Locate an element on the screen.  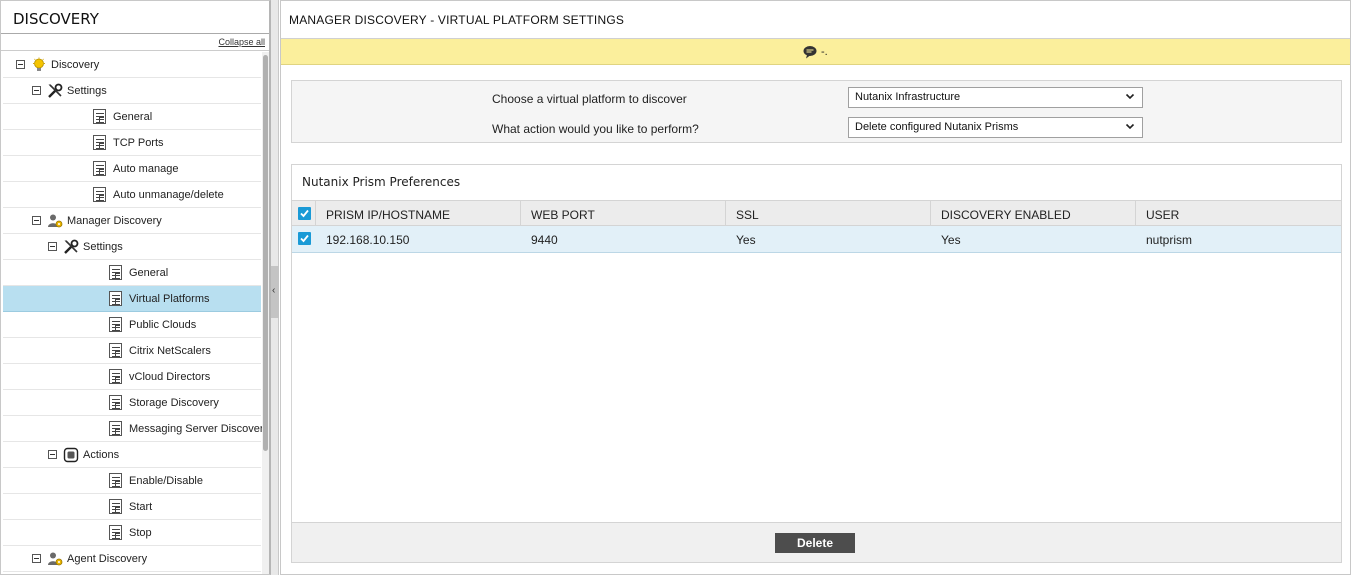
tree-item: Agent Discovery is located at coordinates (132, 559).